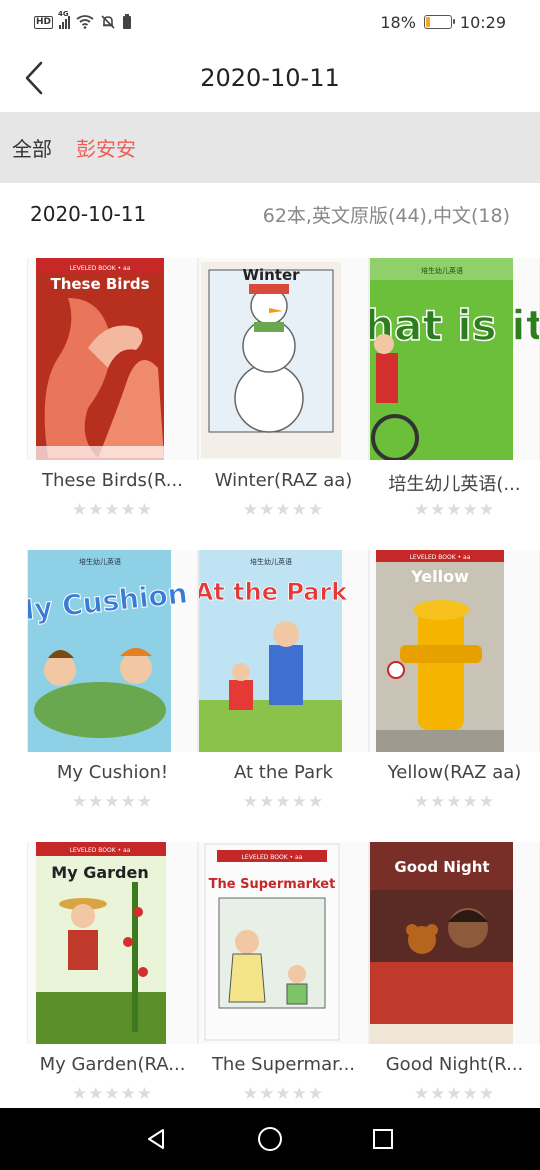 This screenshot has width=540, height=1170. I want to click on book-cover: LEVELED BOOK • aa Yellow, so click(454, 651).